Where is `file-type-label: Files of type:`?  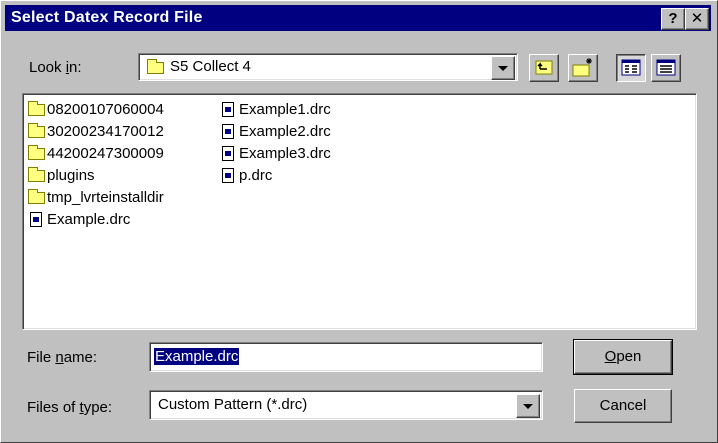 file-type-label: Files of type: is located at coordinates (70, 407).